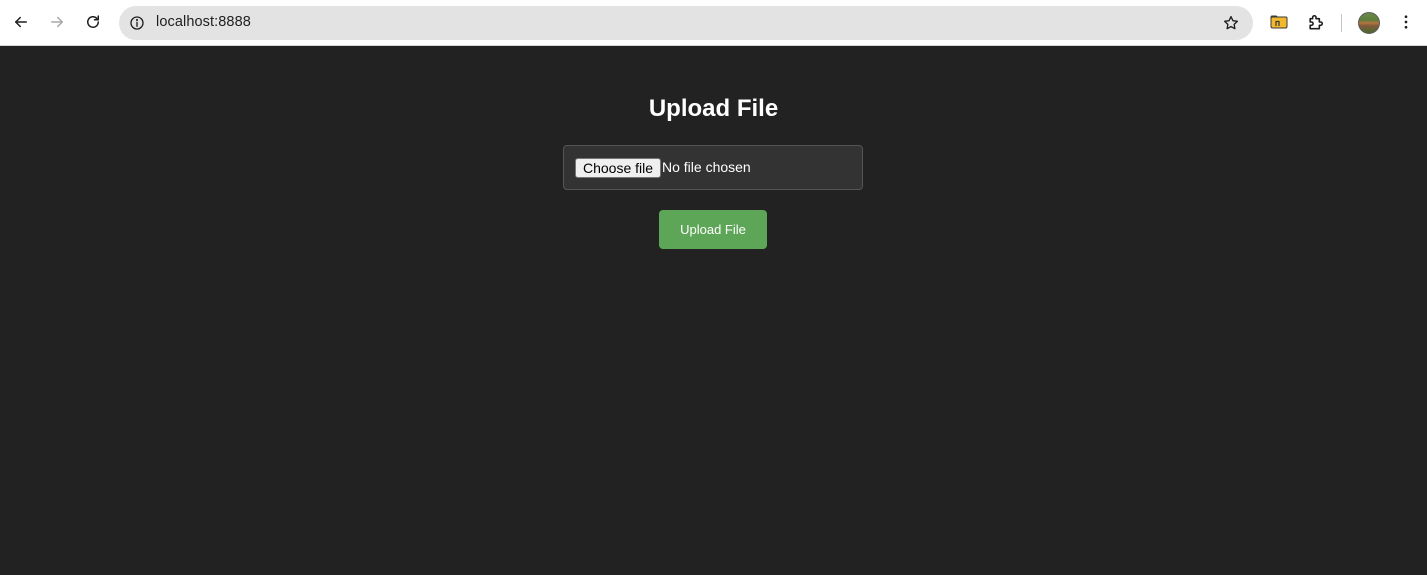  I want to click on arrow-right-icon, so click(57, 22).